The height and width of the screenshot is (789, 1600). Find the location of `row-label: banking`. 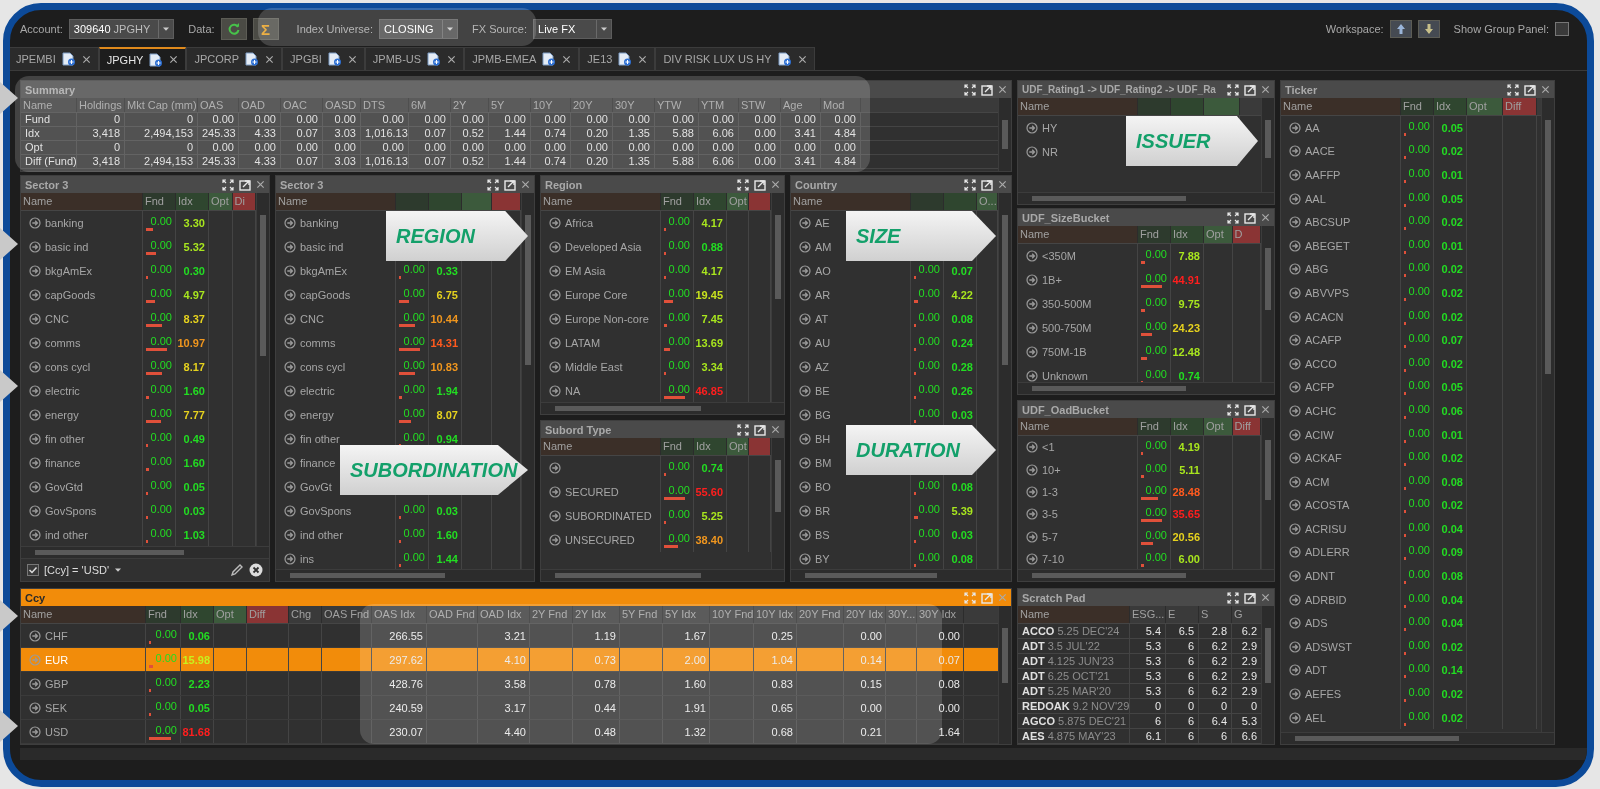

row-label: banking is located at coordinates (64, 223).